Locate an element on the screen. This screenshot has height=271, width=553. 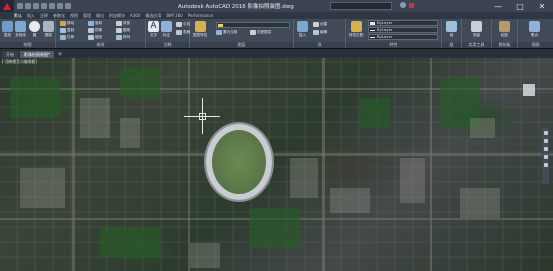
modify-panel-title: 修改 is located at coordinates (100, 45).